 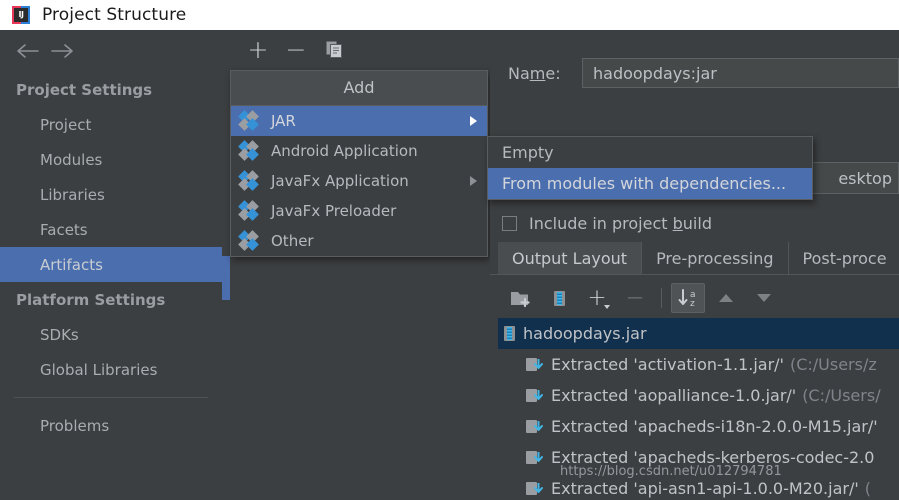 I want to click on artifact-name-input: hadoopdays:jar, so click(x=740, y=73).